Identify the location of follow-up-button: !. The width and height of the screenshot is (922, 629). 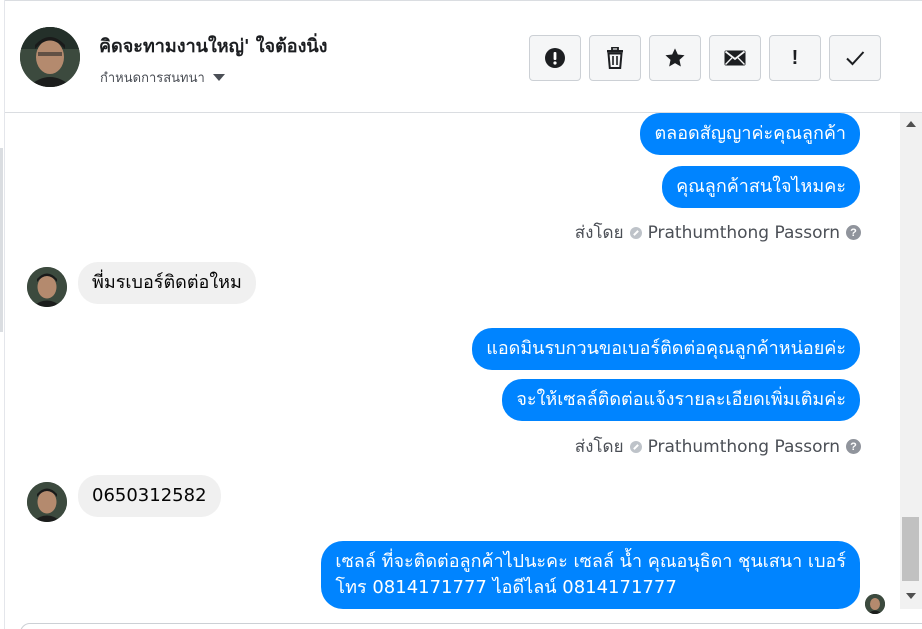
(795, 58).